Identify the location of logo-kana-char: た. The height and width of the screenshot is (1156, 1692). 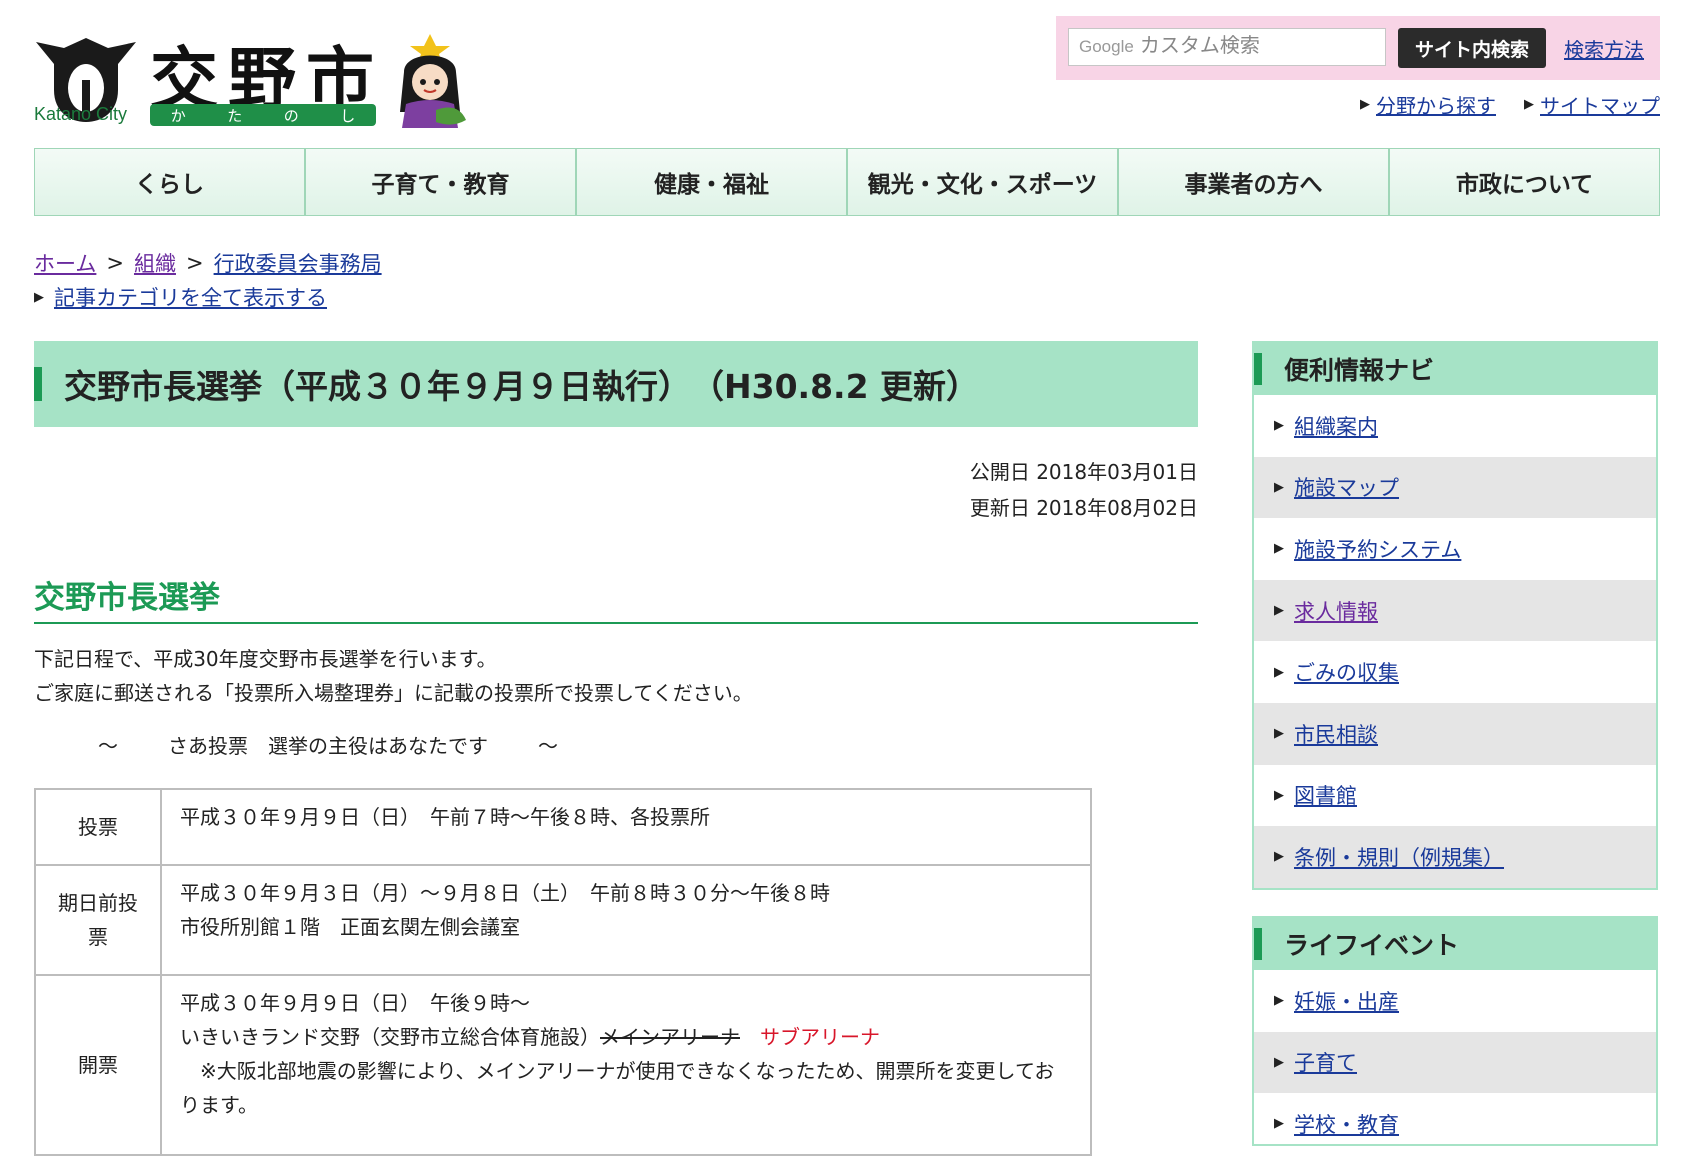
(235, 115).